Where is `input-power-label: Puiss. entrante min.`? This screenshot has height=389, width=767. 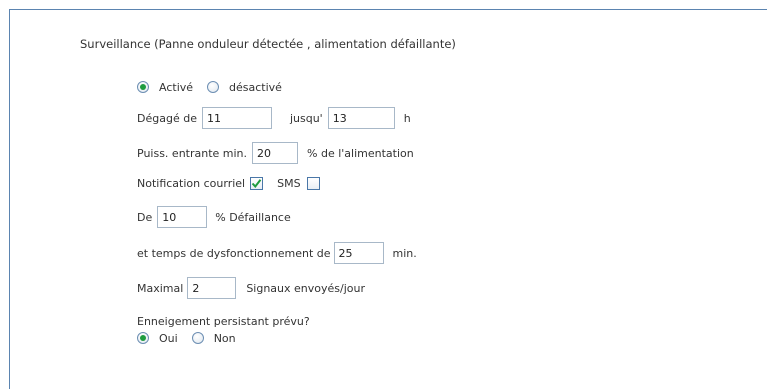
input-power-label: Puiss. entrante min. is located at coordinates (192, 153).